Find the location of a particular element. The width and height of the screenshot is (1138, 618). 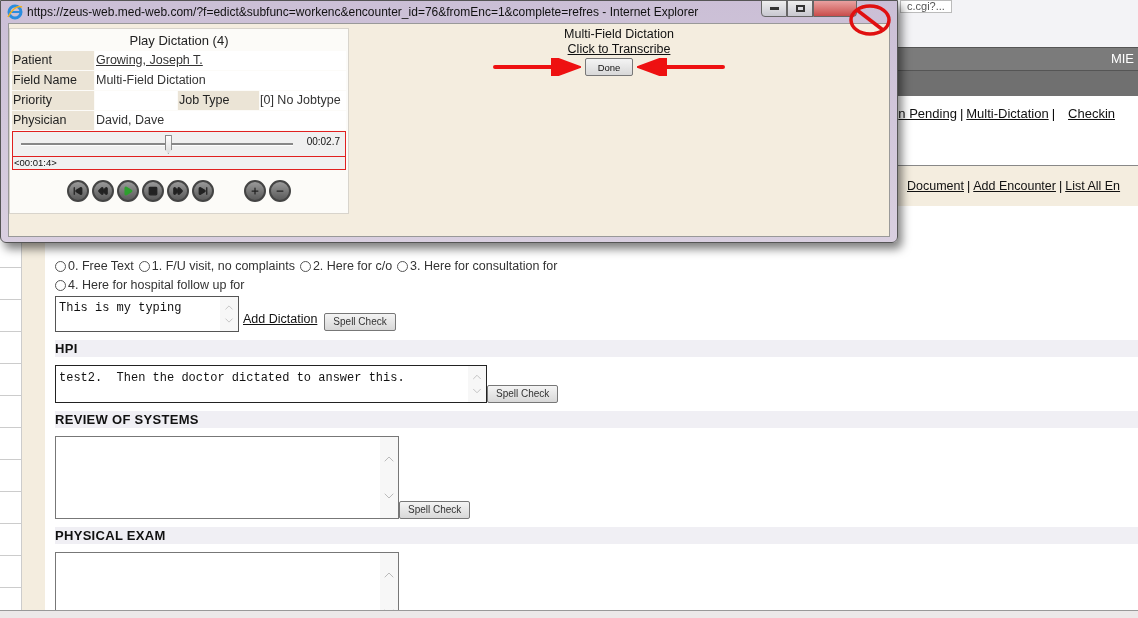

radio-option: 1. F/U visit, no complaints is located at coordinates (216, 266).